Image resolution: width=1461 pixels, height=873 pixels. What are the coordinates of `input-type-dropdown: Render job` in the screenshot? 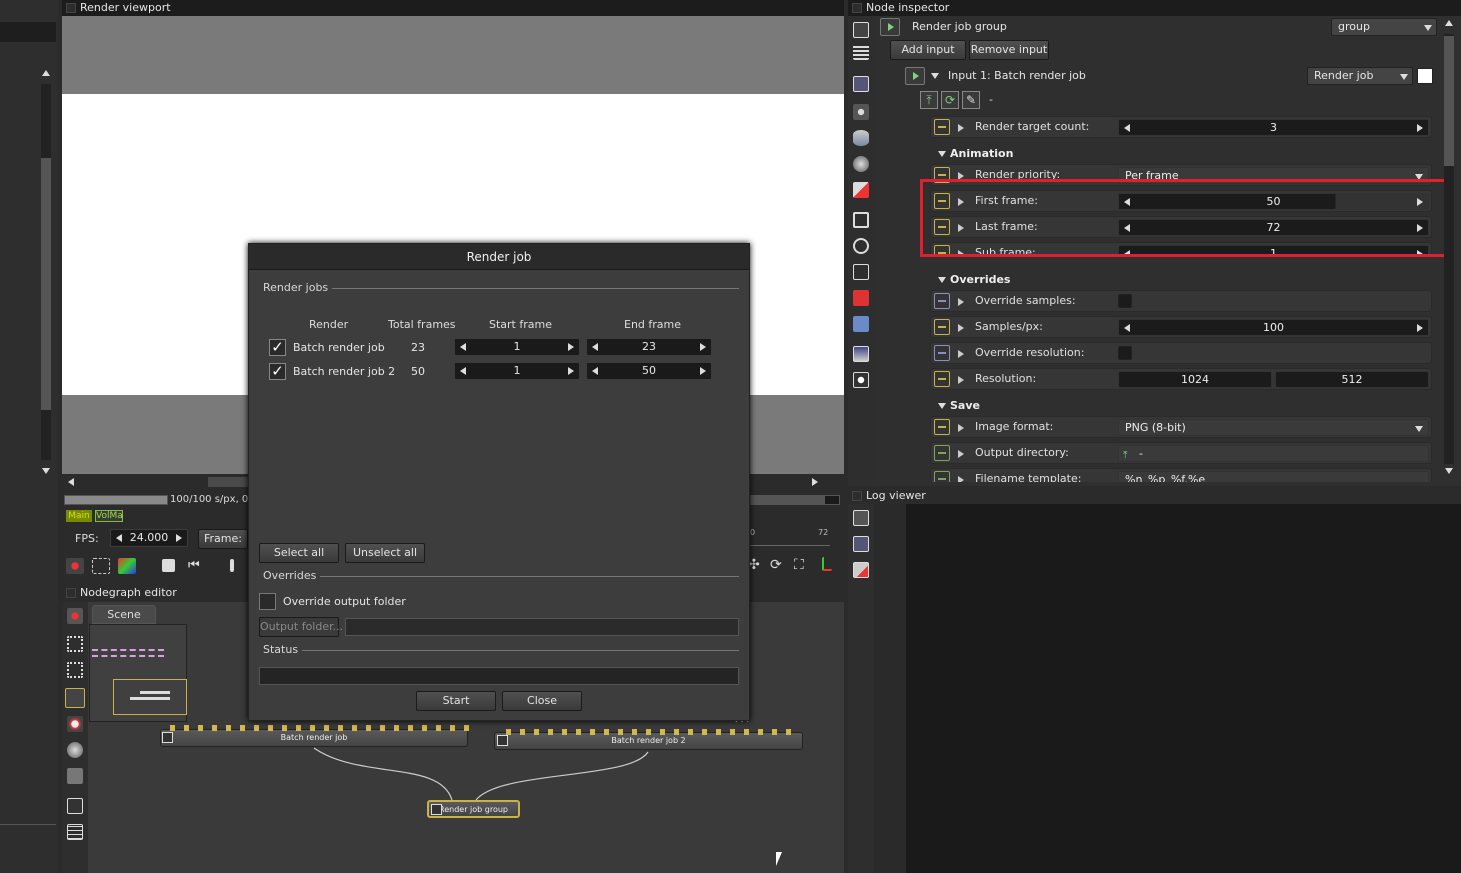 It's located at (1360, 76).